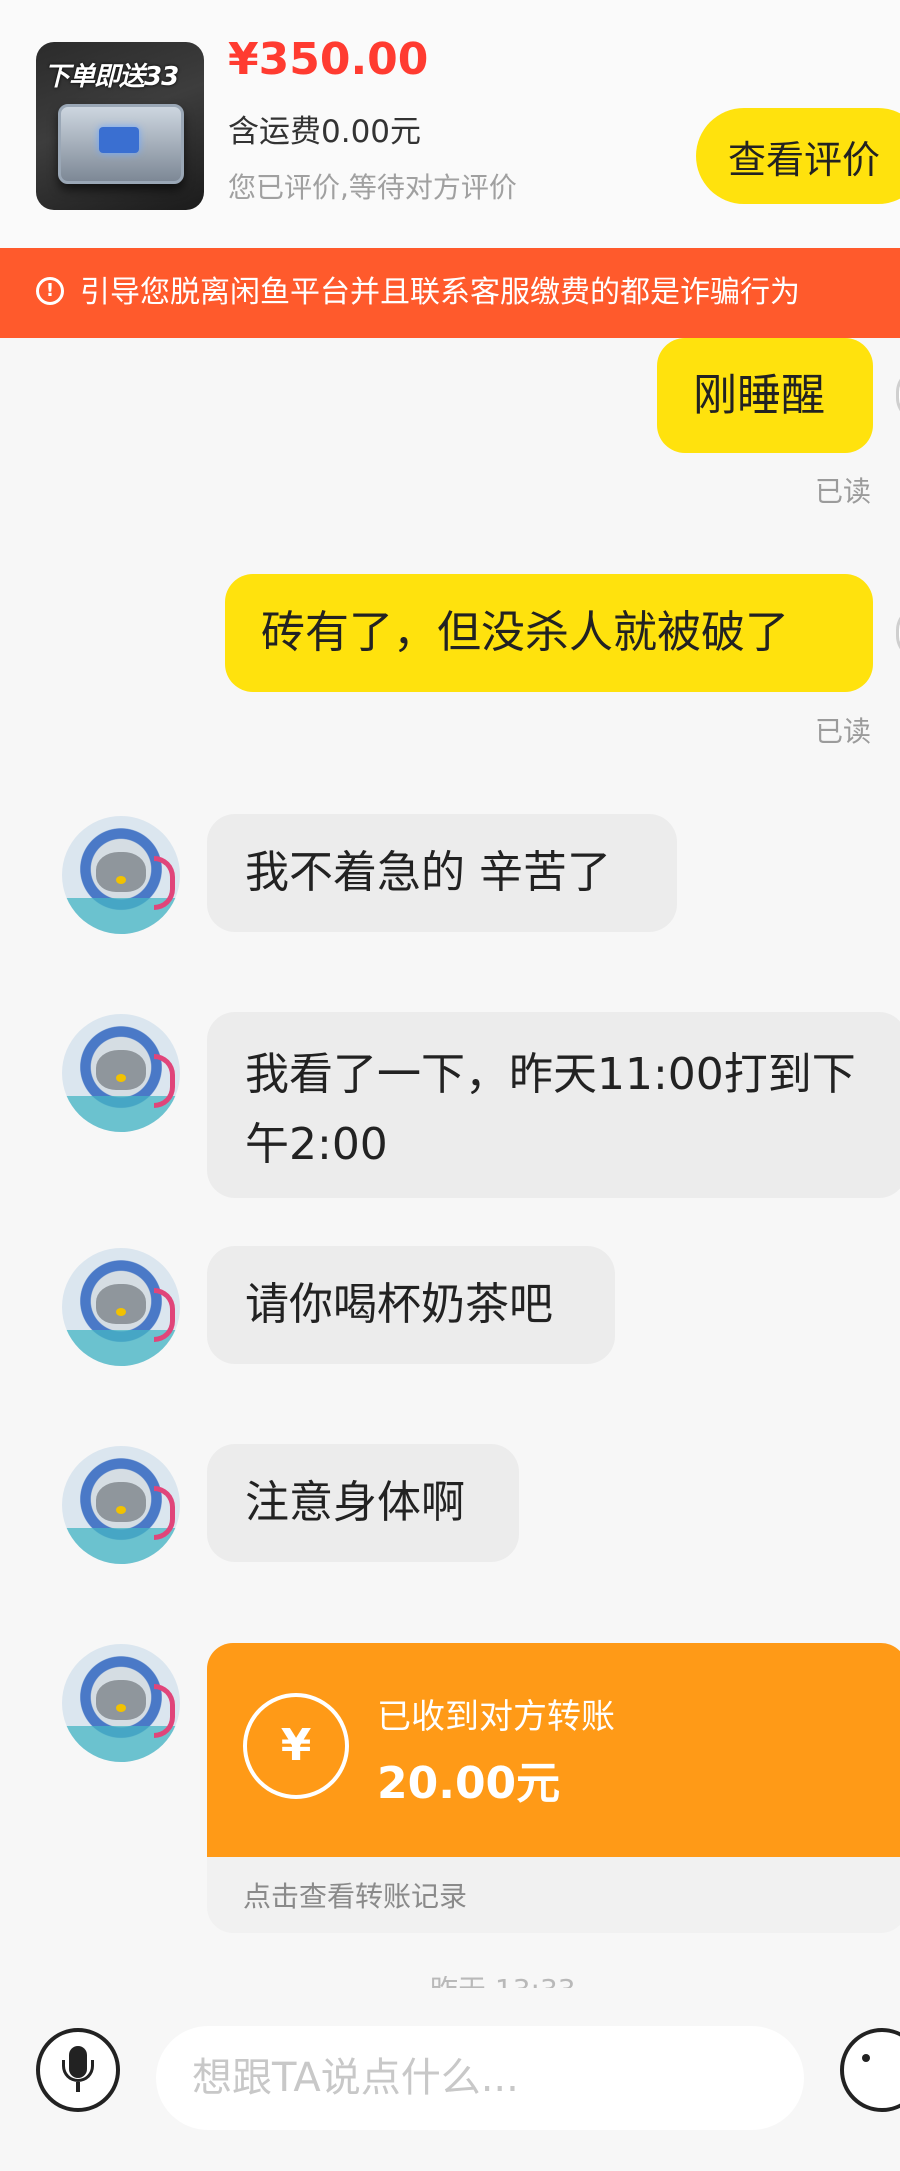 The image size is (900, 2171). I want to click on message-bubble-sent: 刚睡醒, so click(765, 395).